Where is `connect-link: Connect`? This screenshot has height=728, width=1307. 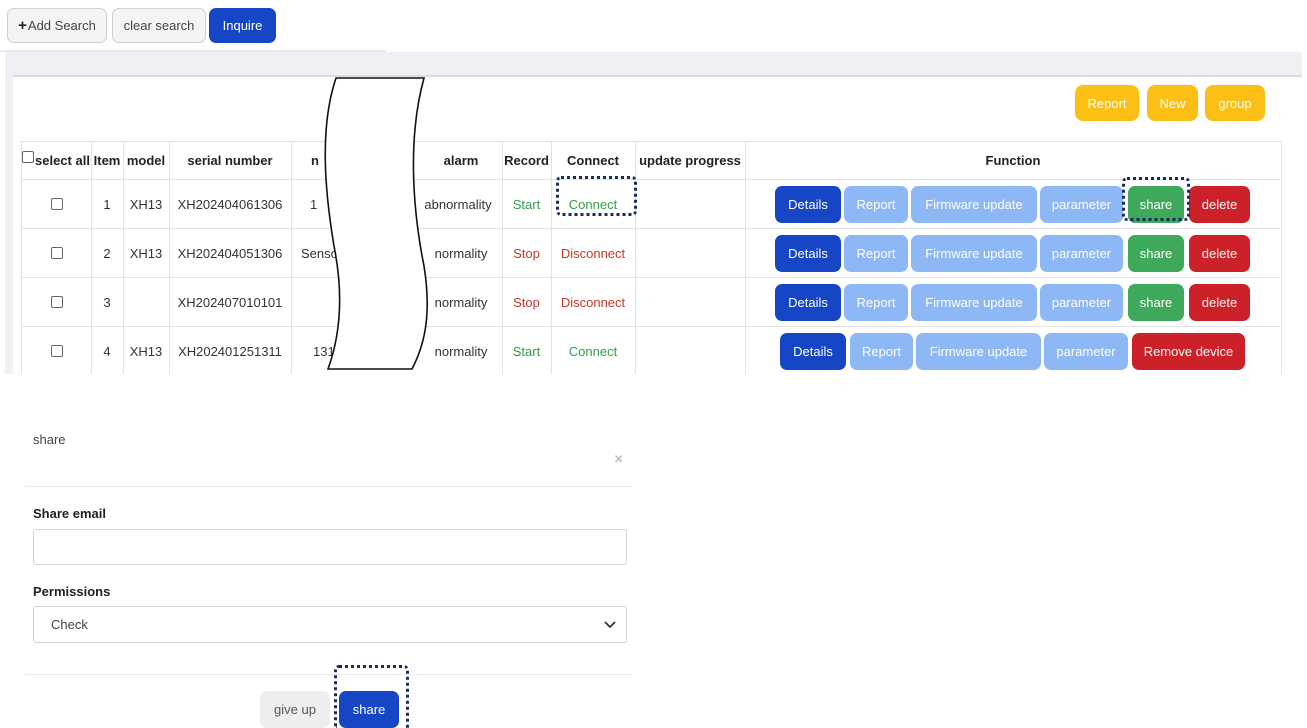 connect-link: Connect is located at coordinates (593, 351).